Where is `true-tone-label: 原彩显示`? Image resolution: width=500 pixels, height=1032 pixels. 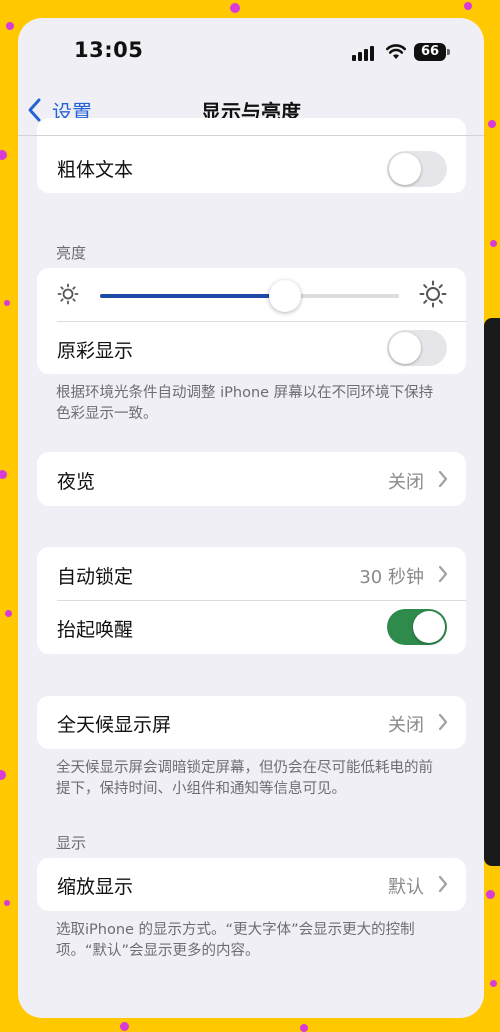
true-tone-label: 原彩显示 is located at coordinates (95, 351).